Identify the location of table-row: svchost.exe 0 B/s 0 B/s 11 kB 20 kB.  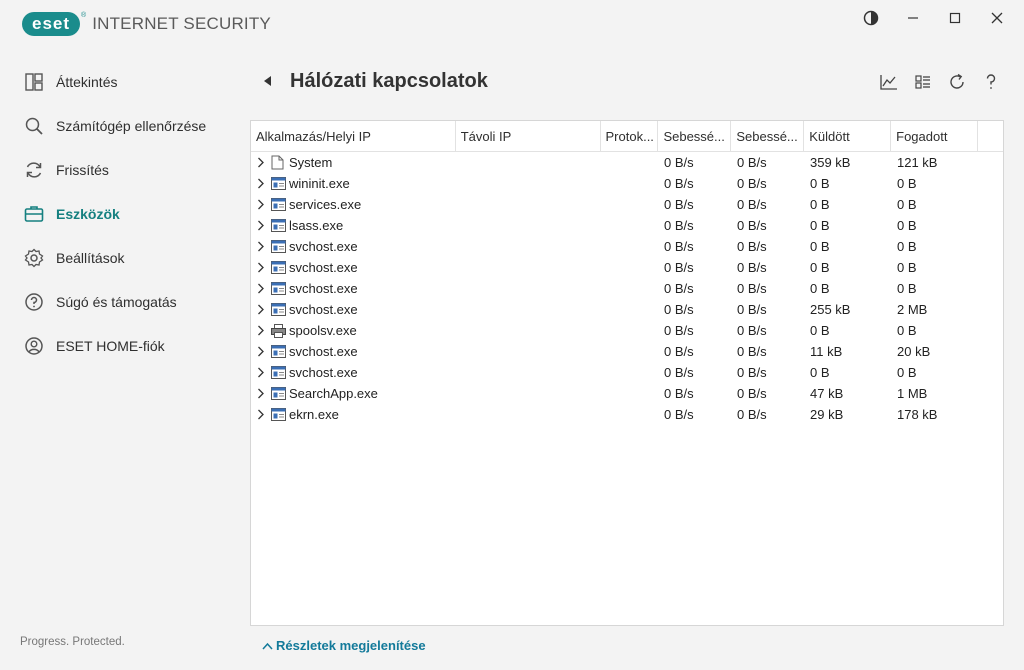
(627, 351).